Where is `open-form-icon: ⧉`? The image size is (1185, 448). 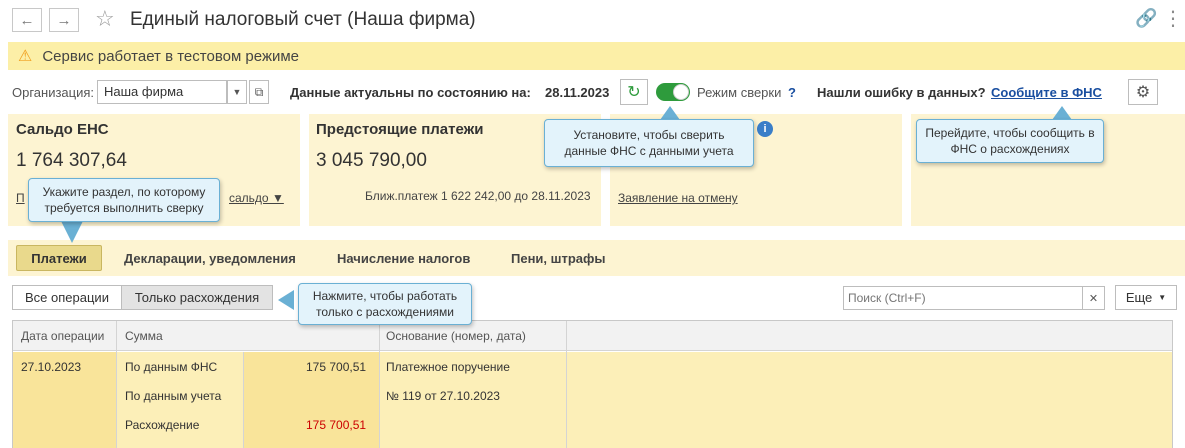
open-form-icon: ⧉ is located at coordinates (259, 91).